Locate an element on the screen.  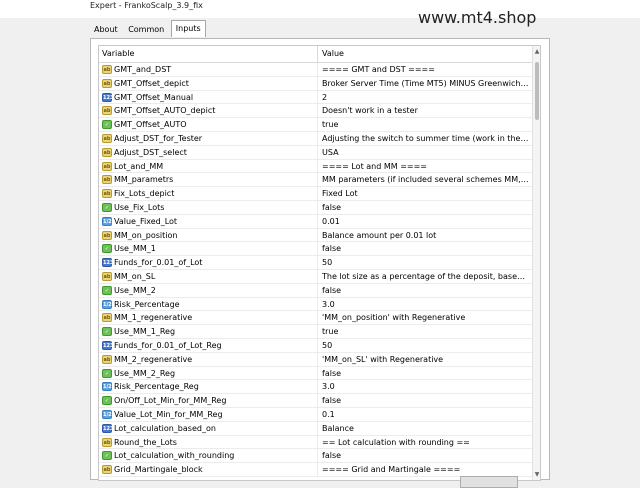
table-row: 1/2 Value_Lot_Min_for_MM_Reg 0.1 is located at coordinates (315, 414).